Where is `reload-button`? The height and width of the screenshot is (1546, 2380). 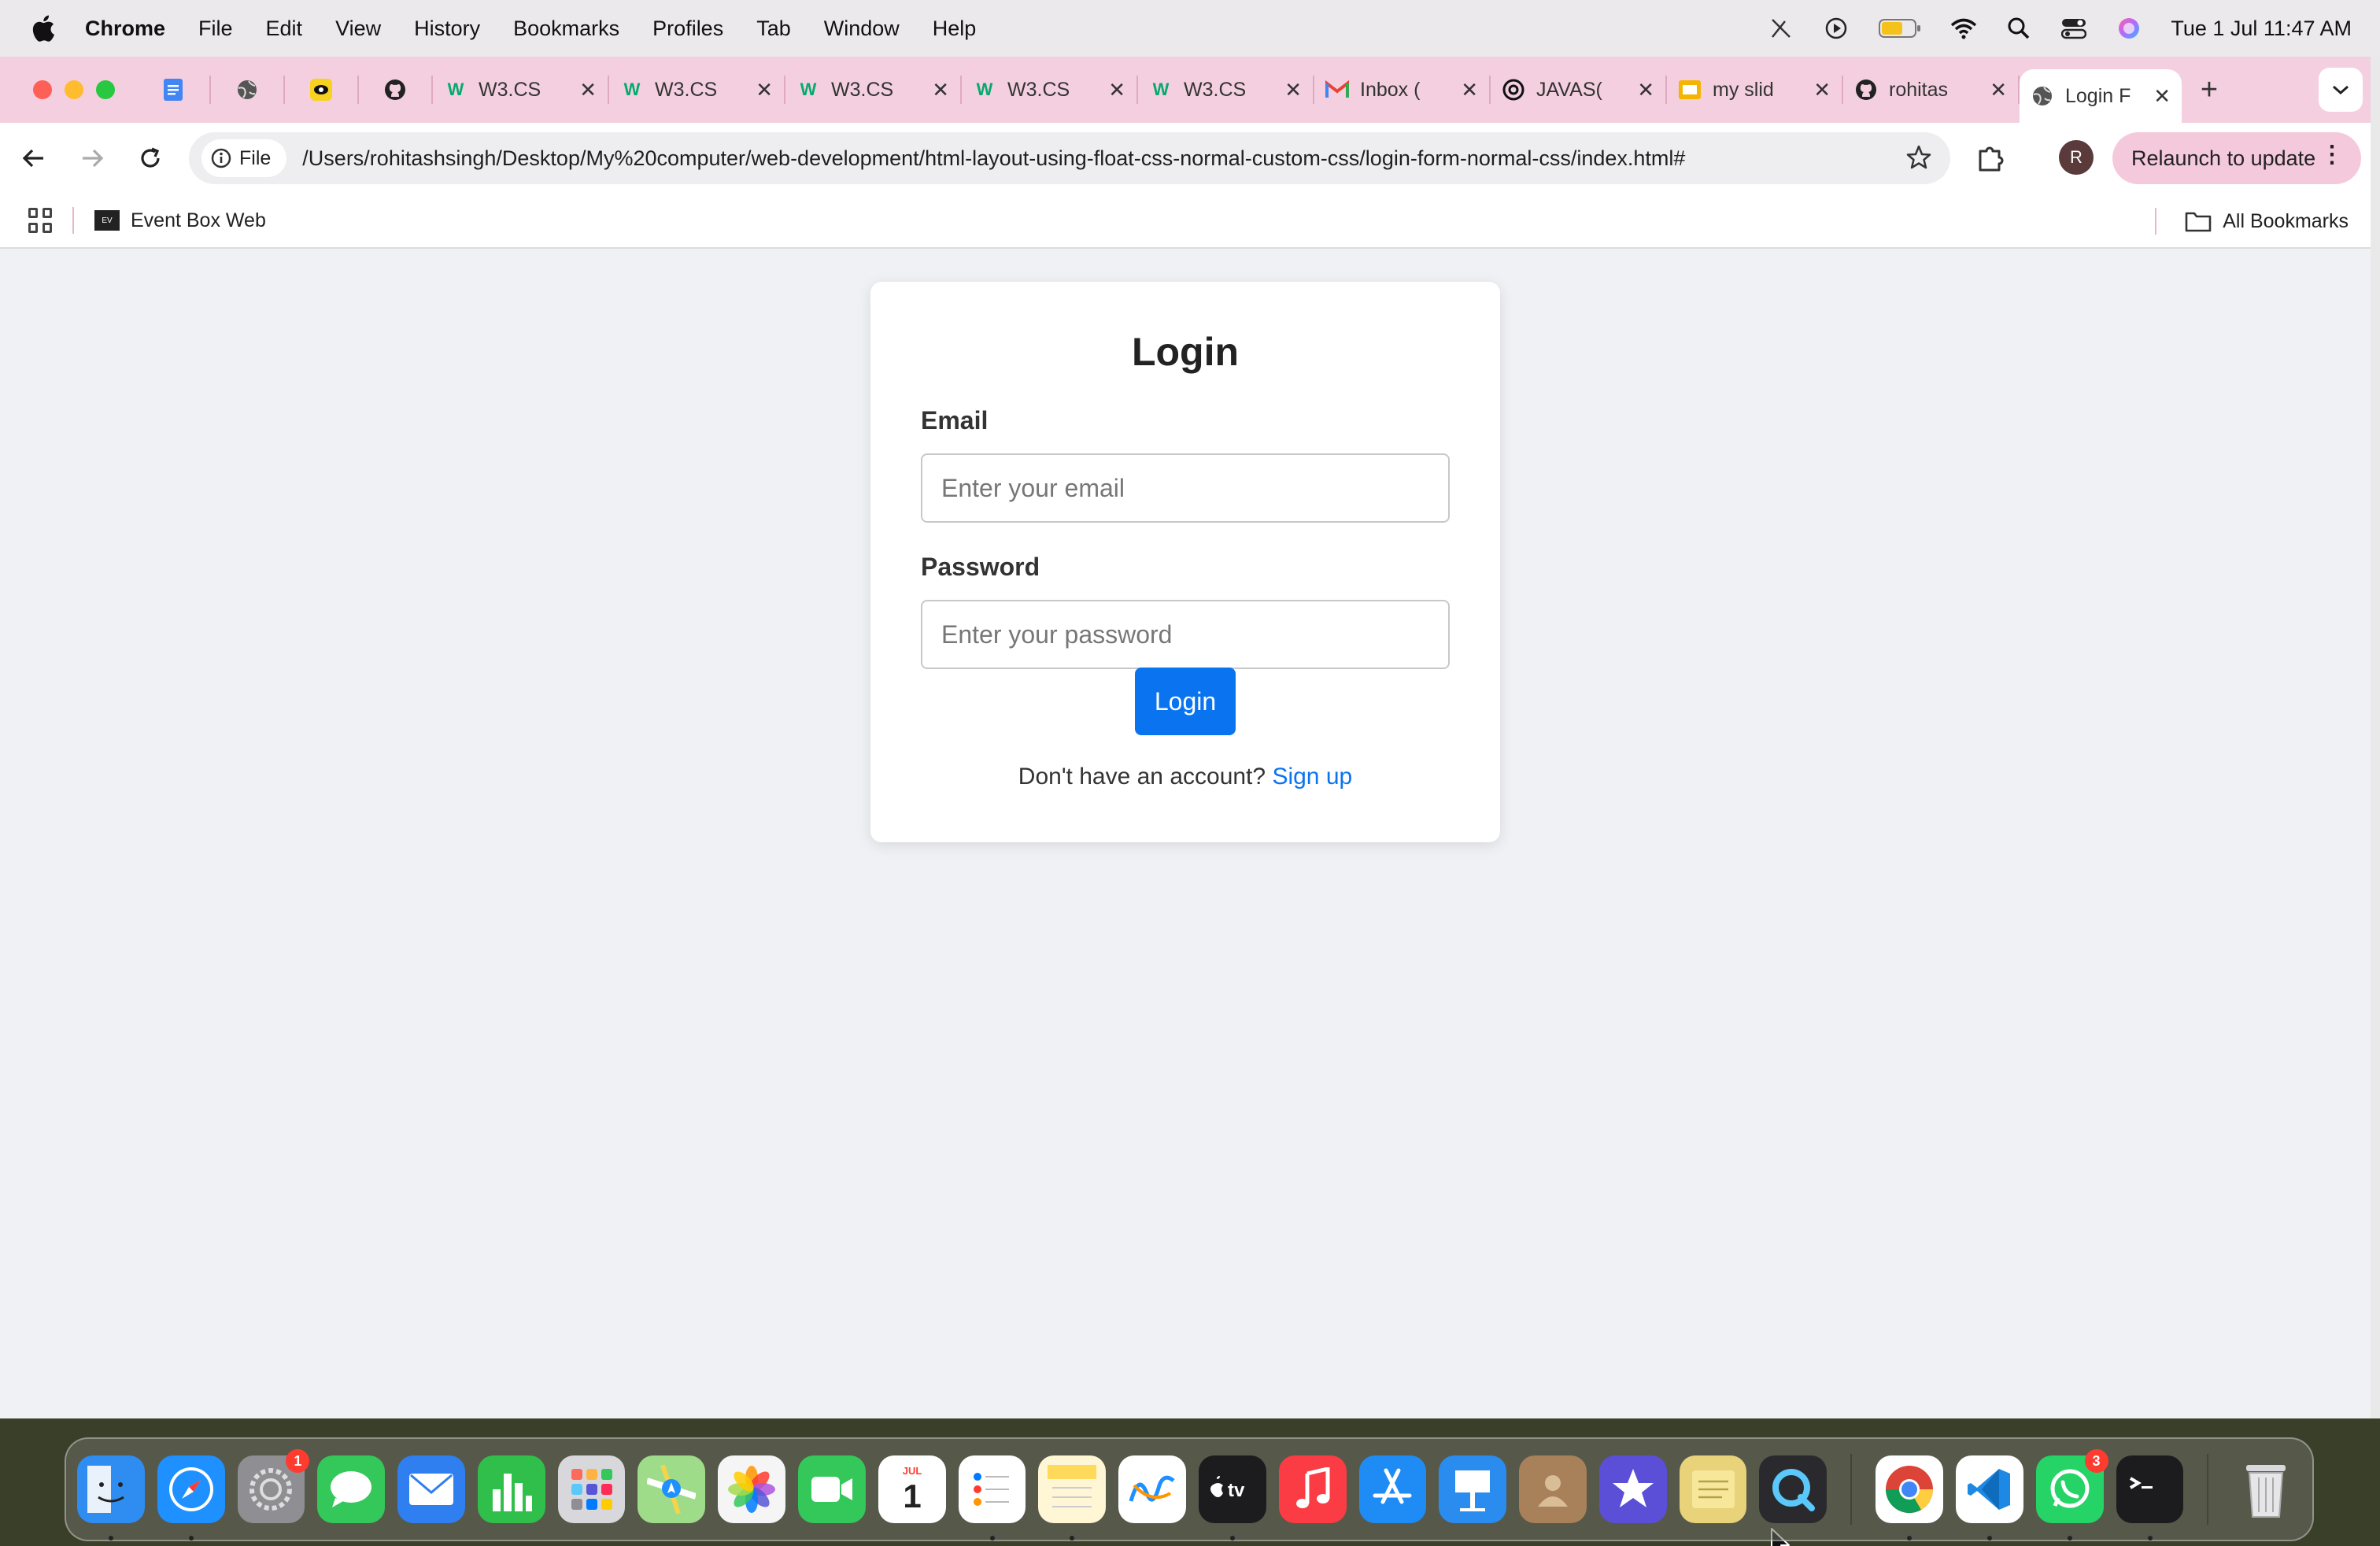
reload-button is located at coordinates (150, 158).